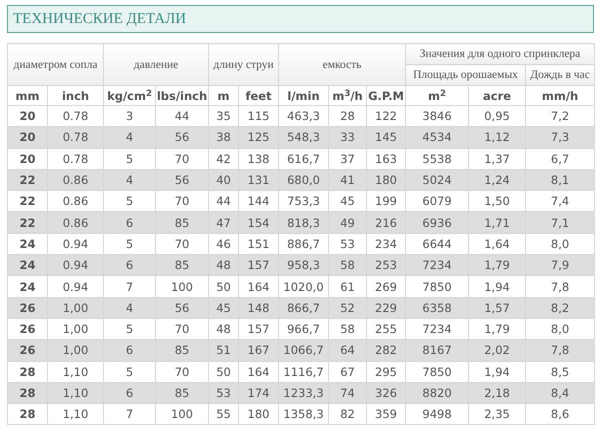 The height and width of the screenshot is (435, 600). Describe the element at coordinates (347, 307) in the screenshot. I see `table-cell: 52` at that location.